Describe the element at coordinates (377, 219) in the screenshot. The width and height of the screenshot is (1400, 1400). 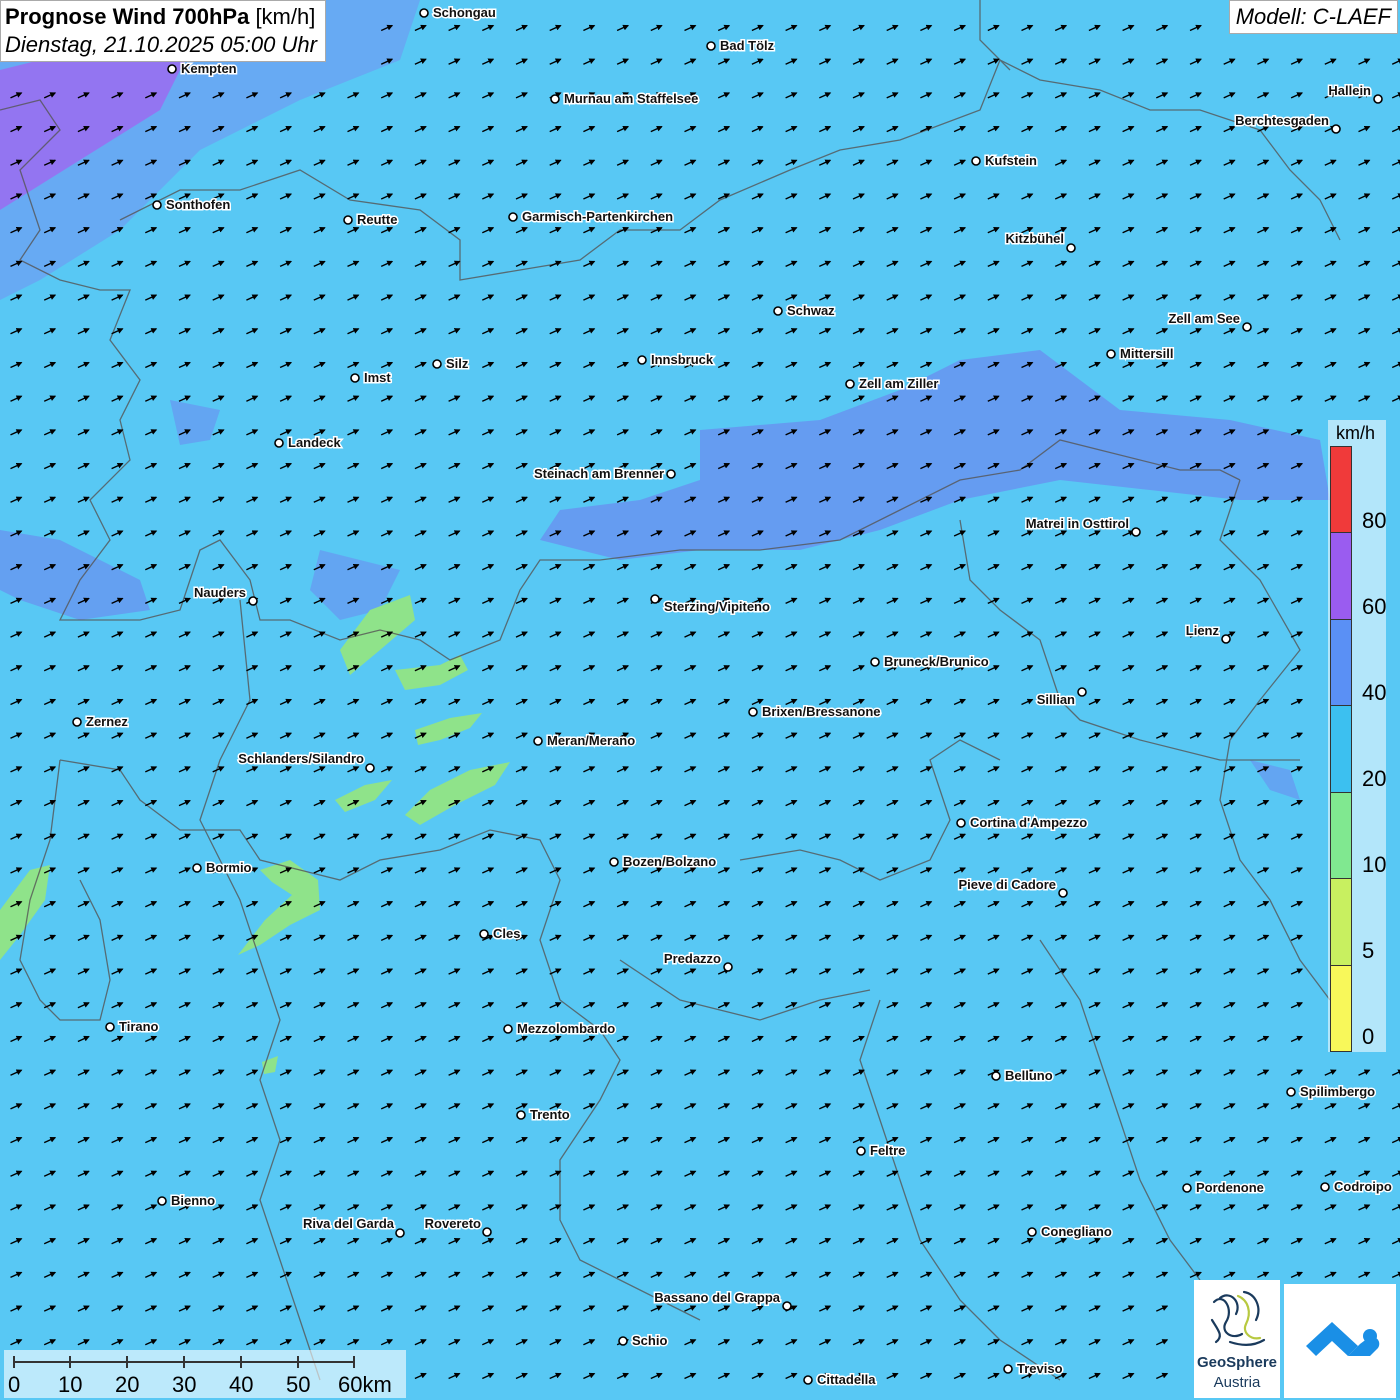
I see `city-label-reutte: Reutte` at that location.